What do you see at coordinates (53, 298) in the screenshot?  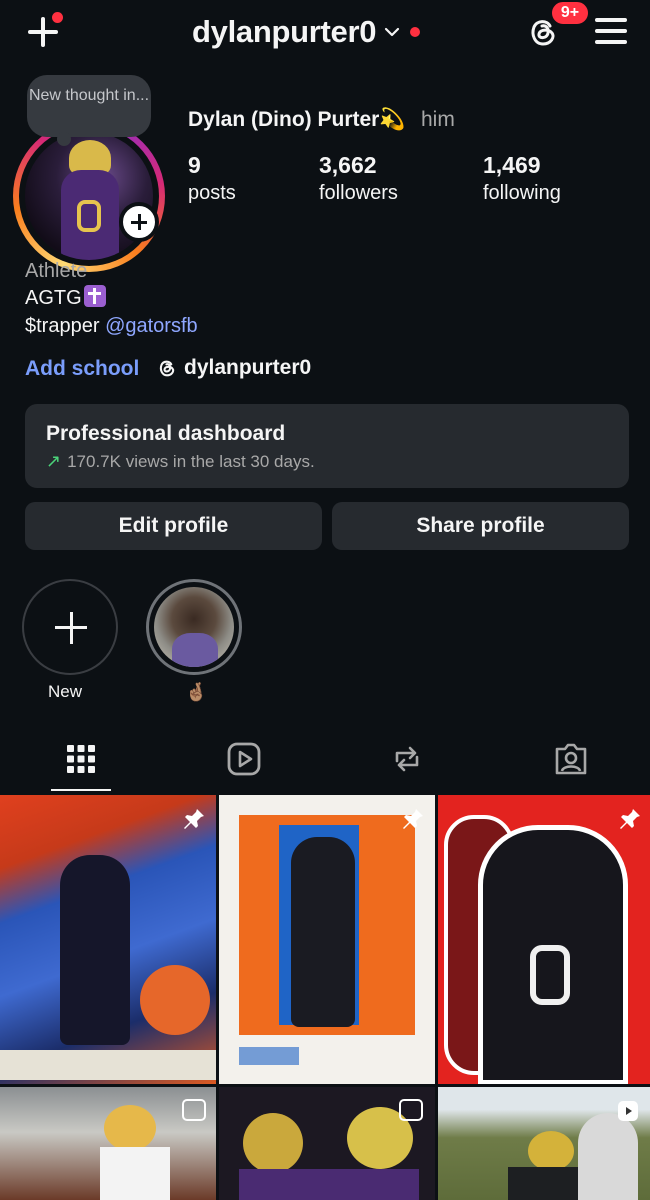 I see `bio-text: AGTG` at bounding box center [53, 298].